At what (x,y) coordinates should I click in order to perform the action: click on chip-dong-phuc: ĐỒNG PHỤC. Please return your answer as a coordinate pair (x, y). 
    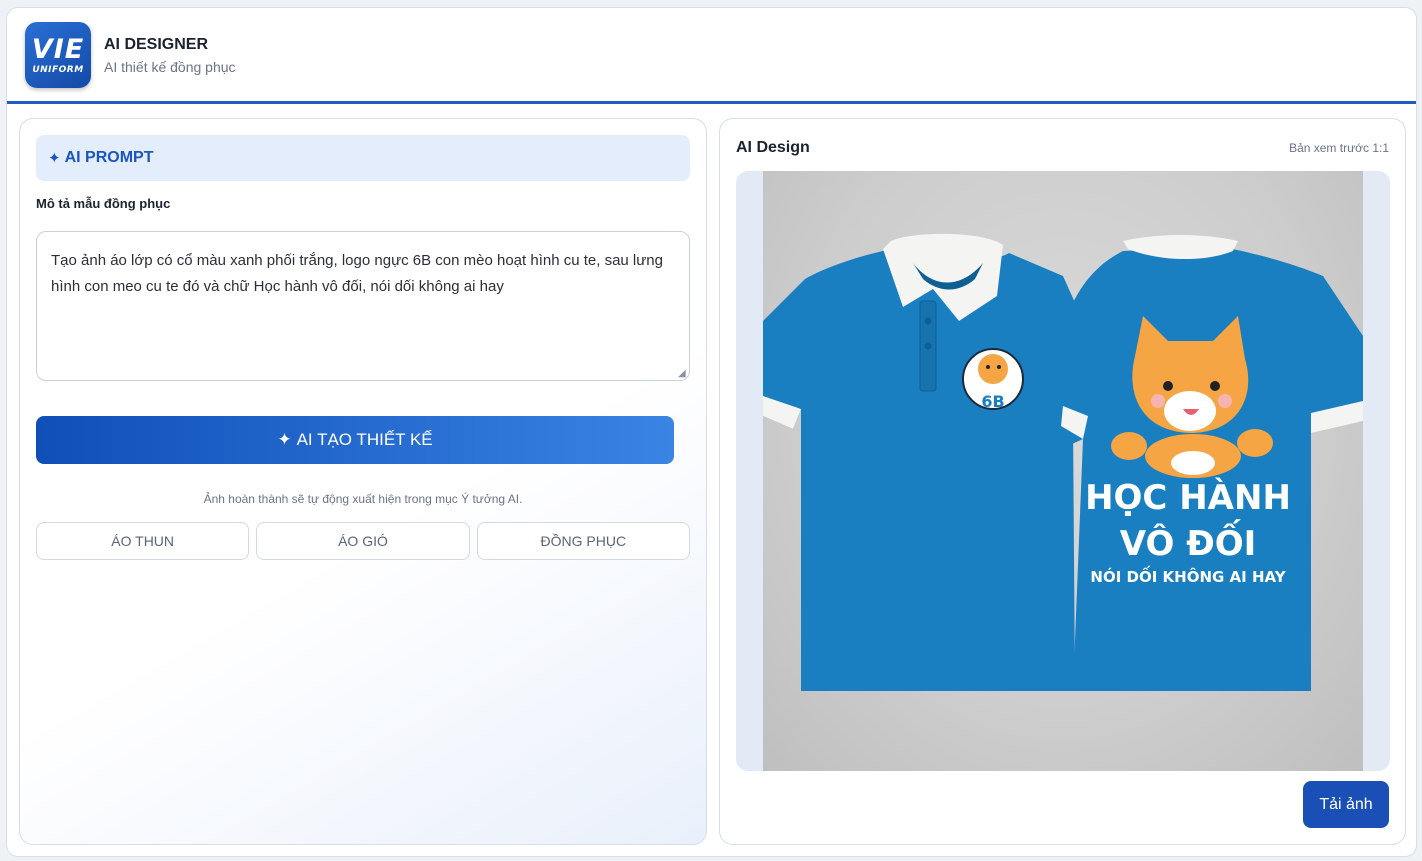
    Looking at the image, I should click on (583, 541).